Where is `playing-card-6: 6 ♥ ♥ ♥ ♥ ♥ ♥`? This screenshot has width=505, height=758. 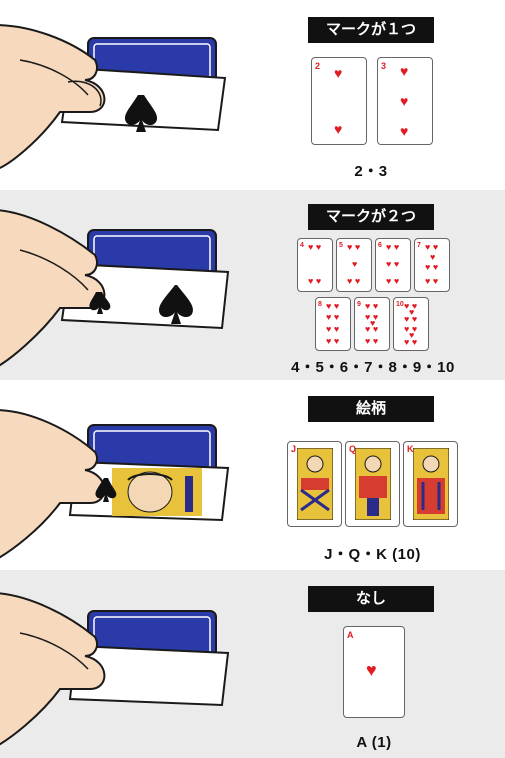
playing-card-6: 6 ♥ ♥ ♥ ♥ ♥ ♥ is located at coordinates (393, 265).